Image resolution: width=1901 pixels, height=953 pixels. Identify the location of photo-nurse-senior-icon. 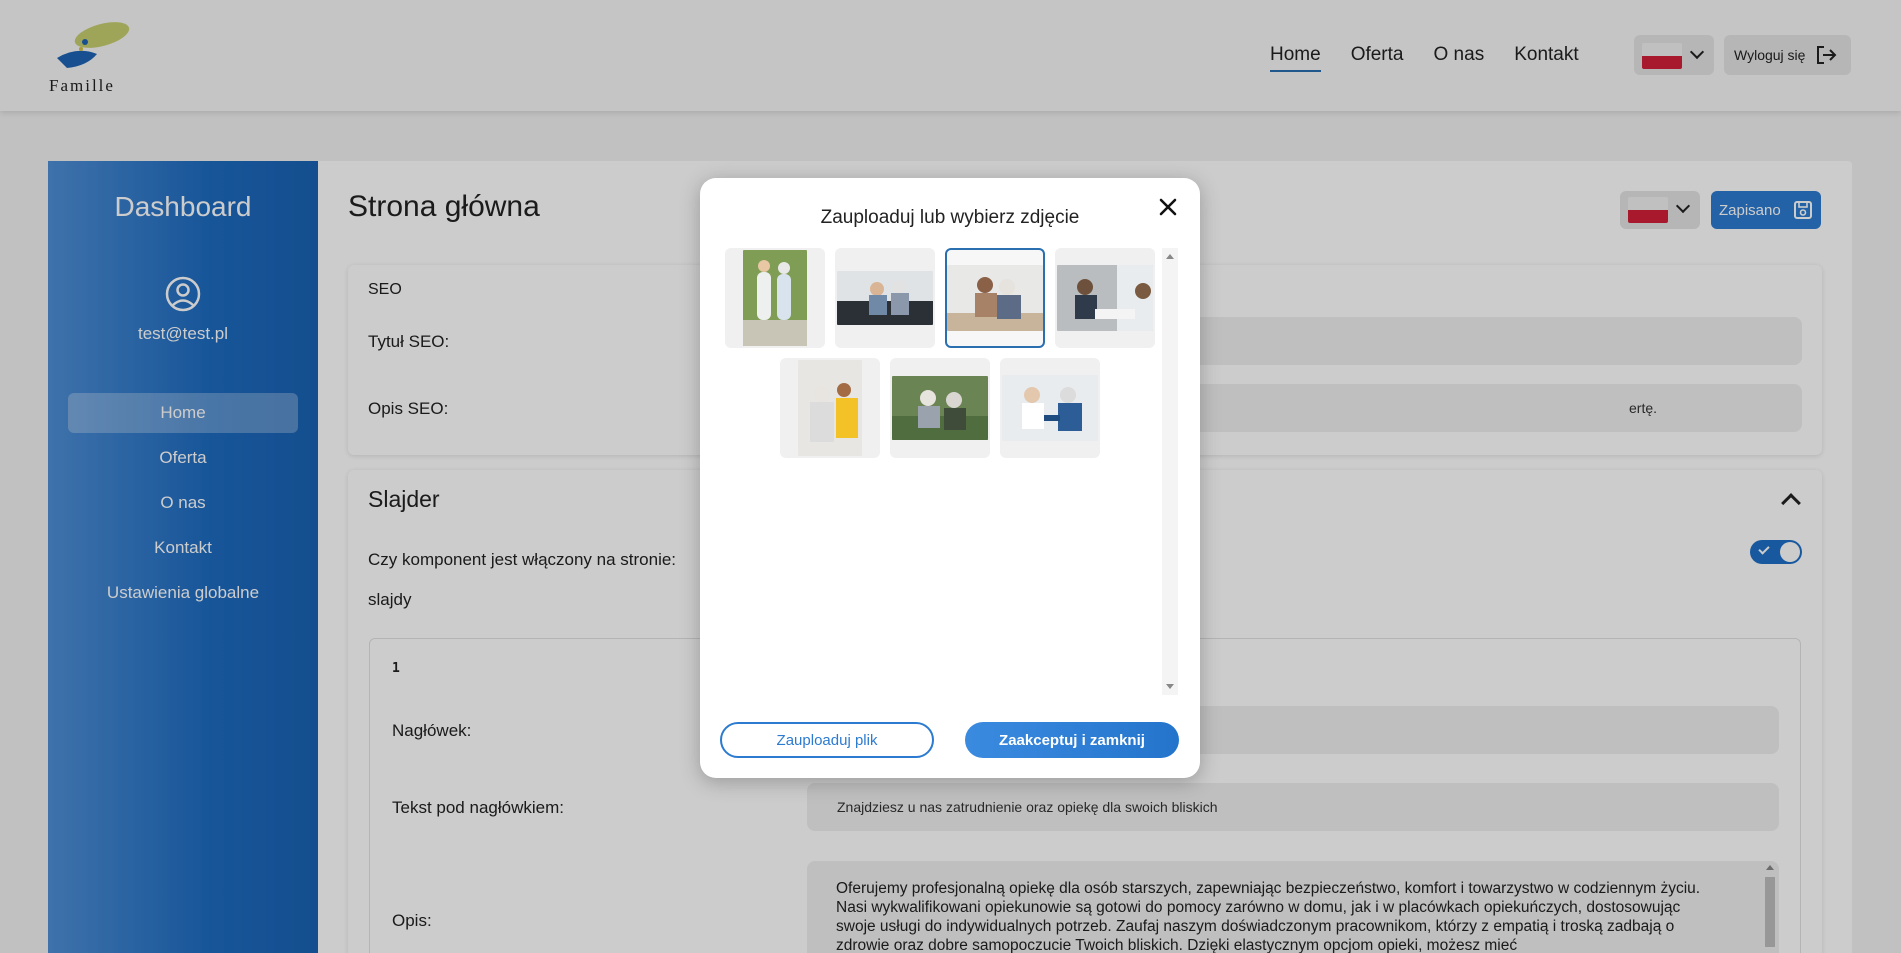
(830, 408).